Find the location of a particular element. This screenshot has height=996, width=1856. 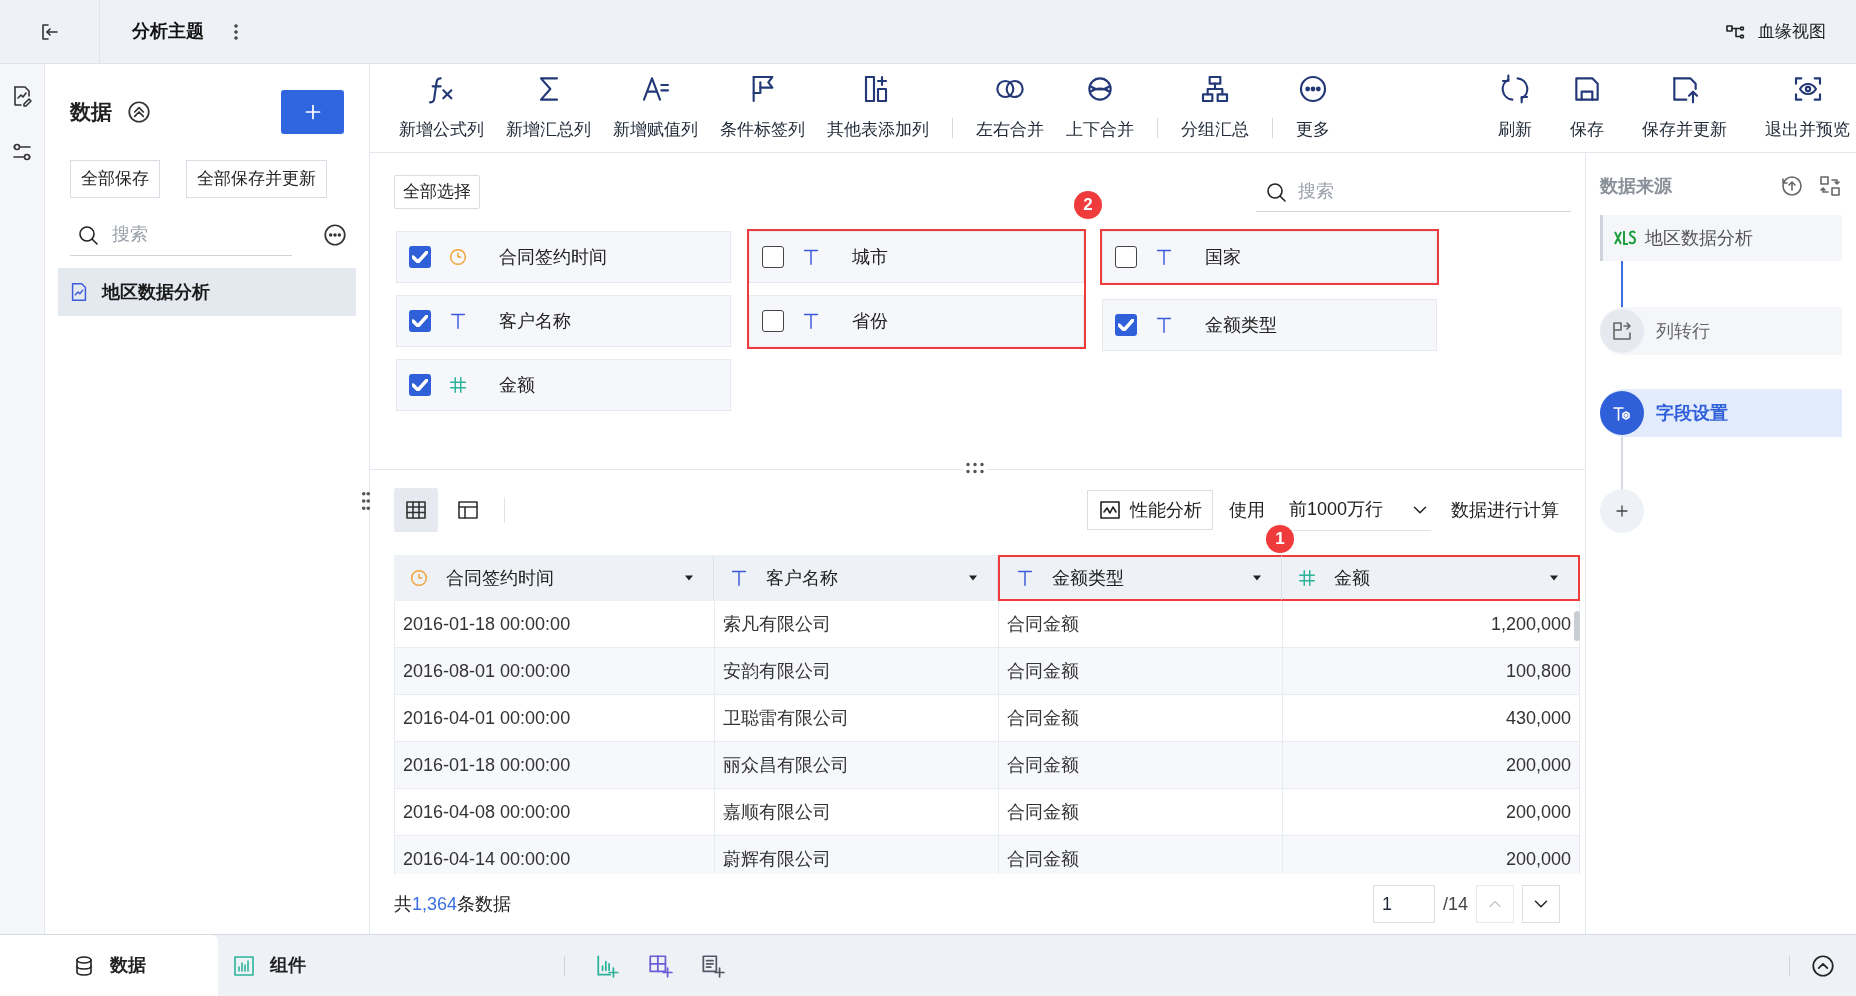

toolbar-button: 新增赋值列 is located at coordinates (655, 108).